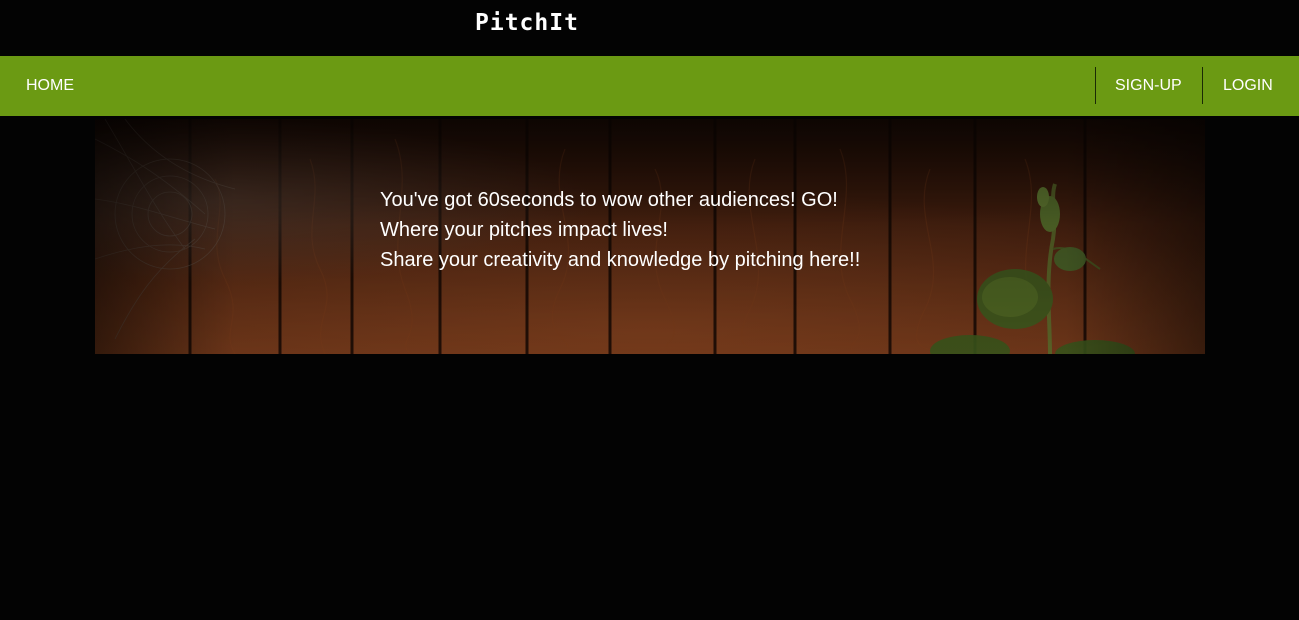 The height and width of the screenshot is (620, 1299). Describe the element at coordinates (527, 23) in the screenshot. I see `site-logo-title: PitchIt` at that location.